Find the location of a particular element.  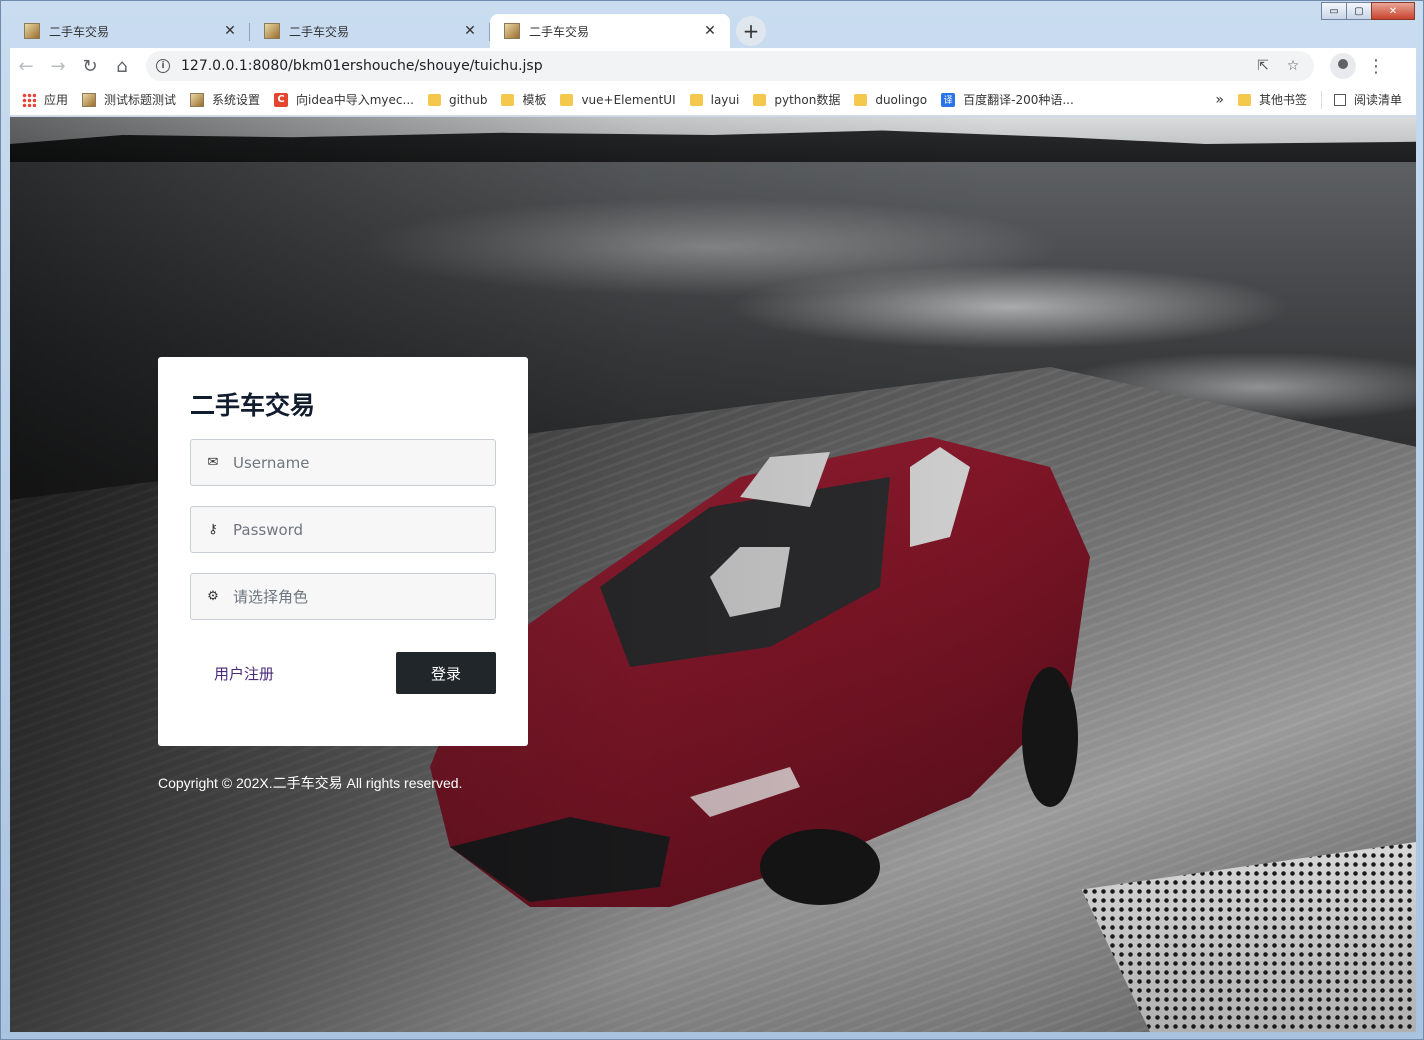

bookmark-item: 系统设置 is located at coordinates (225, 99).